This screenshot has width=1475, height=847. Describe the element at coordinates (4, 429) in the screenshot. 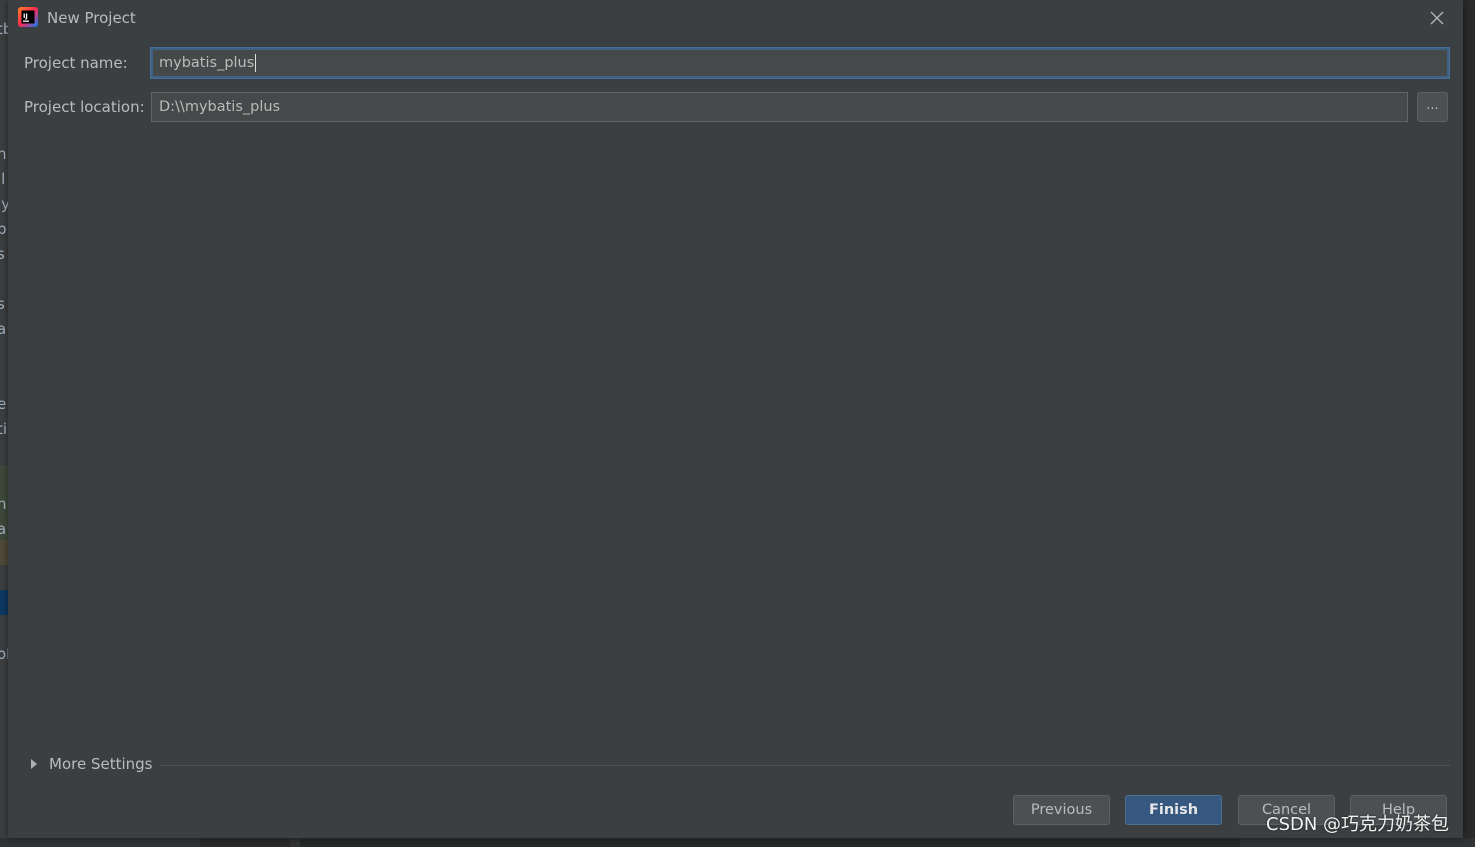

I see `background-text: ti` at that location.